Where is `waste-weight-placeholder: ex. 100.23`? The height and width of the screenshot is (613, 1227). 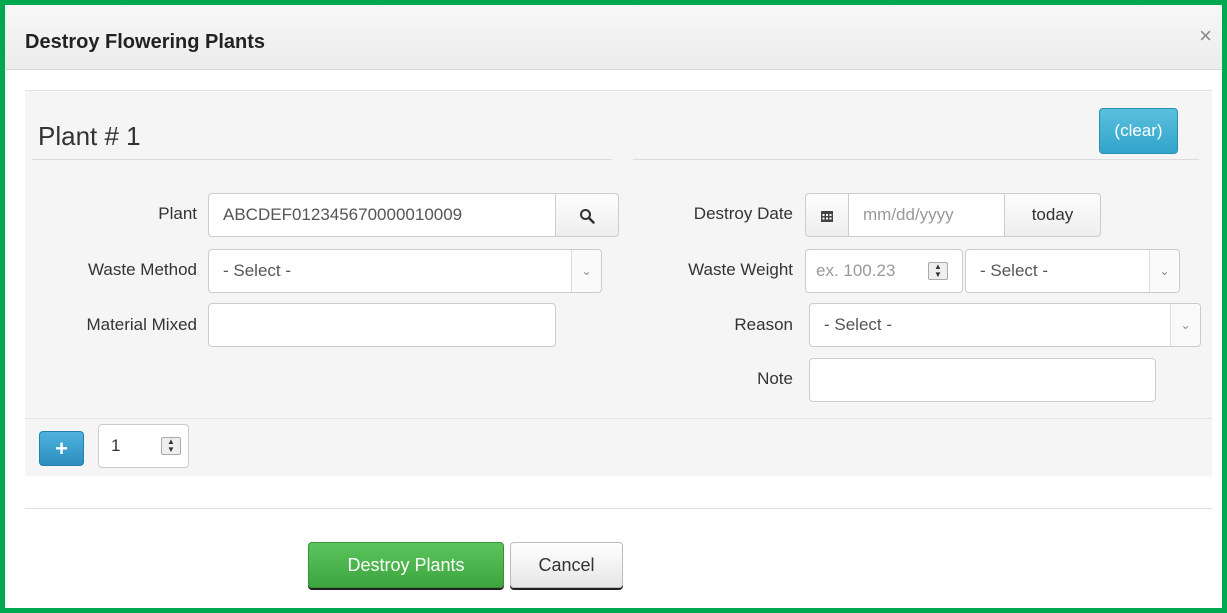 waste-weight-placeholder: ex. 100.23 is located at coordinates (856, 270).